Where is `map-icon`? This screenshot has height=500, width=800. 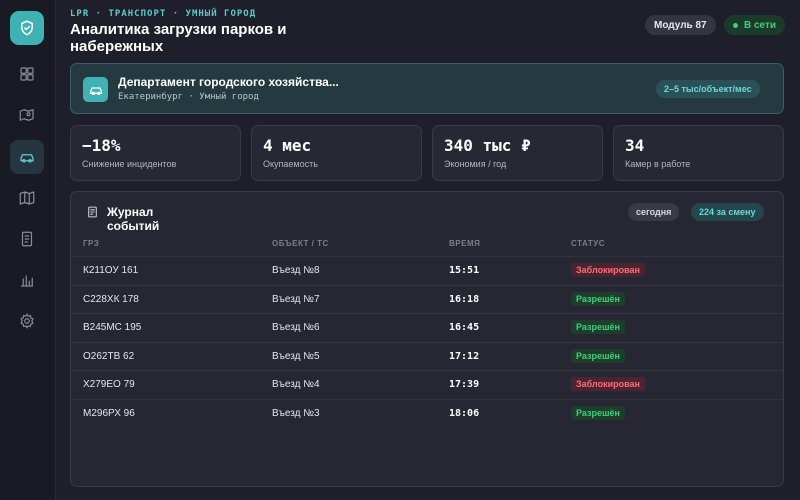 map-icon is located at coordinates (27, 198).